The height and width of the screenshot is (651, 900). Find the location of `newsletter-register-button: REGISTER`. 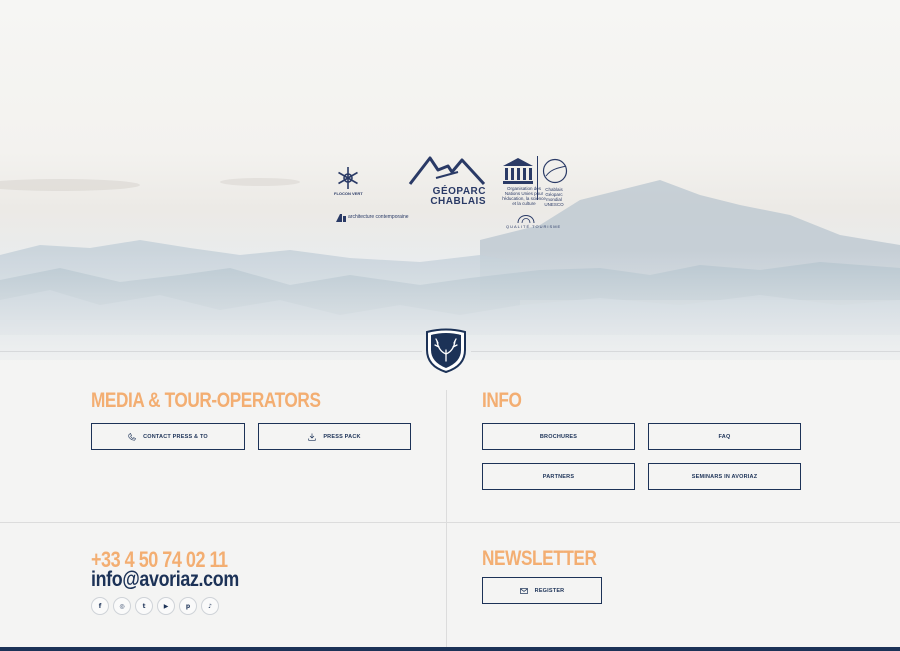

newsletter-register-button: REGISTER is located at coordinates (542, 590).